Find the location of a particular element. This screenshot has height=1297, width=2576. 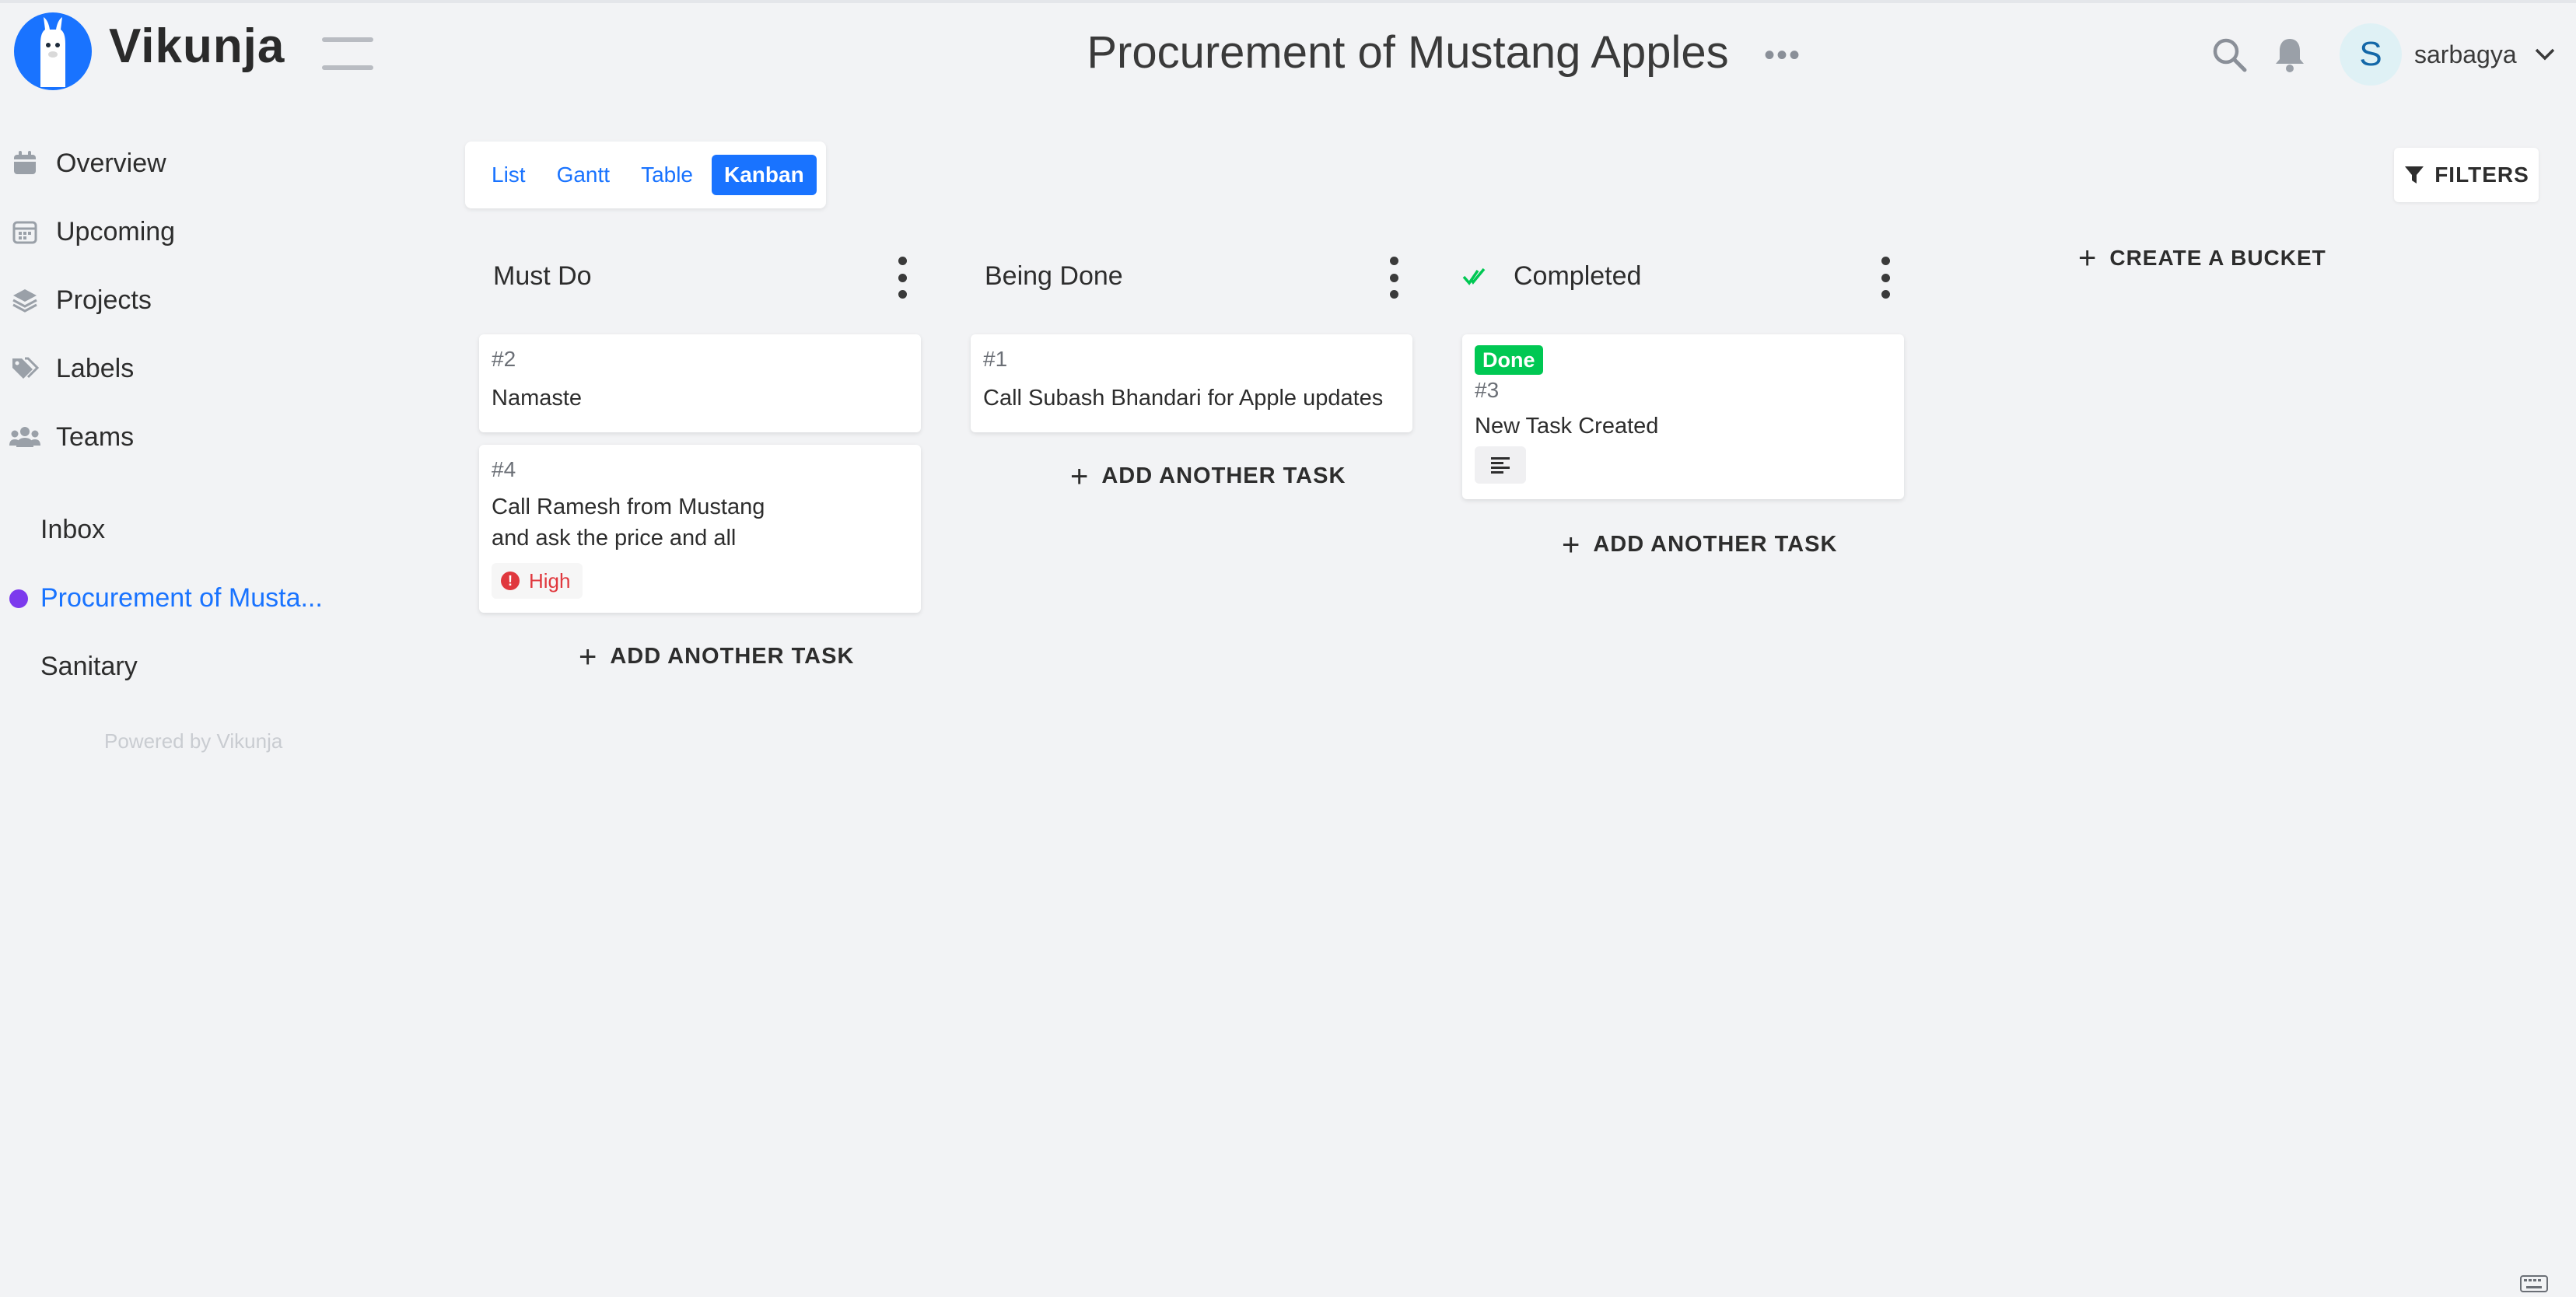

create-bucket-button: + CREATE A BUCKET is located at coordinates (2202, 258).